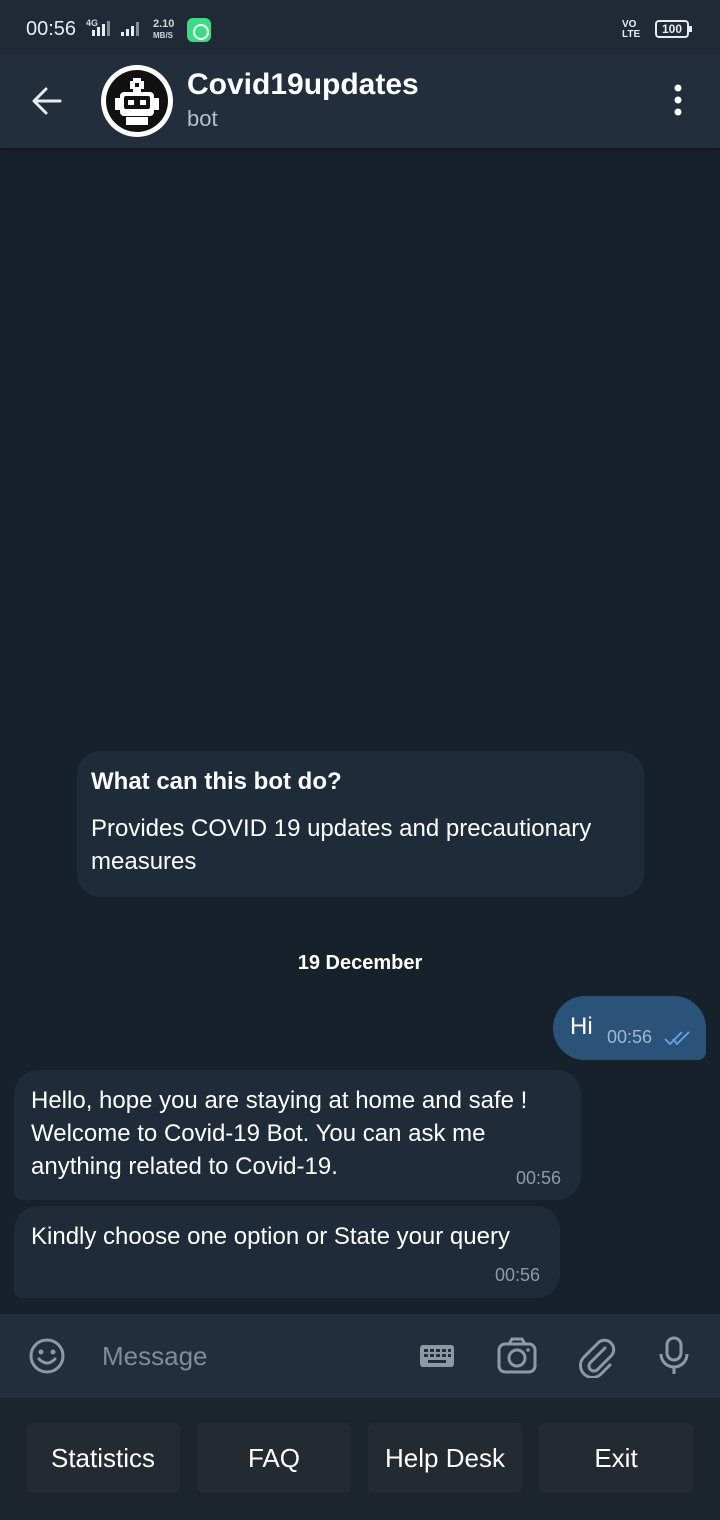  Describe the element at coordinates (631, 34) in the screenshot. I see `volte-bottom: LTE` at that location.